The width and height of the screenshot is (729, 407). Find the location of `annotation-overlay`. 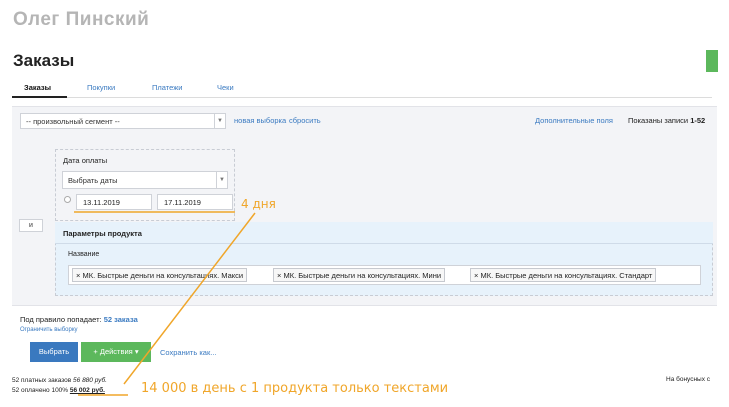

annotation-overlay is located at coordinates (165, 303).